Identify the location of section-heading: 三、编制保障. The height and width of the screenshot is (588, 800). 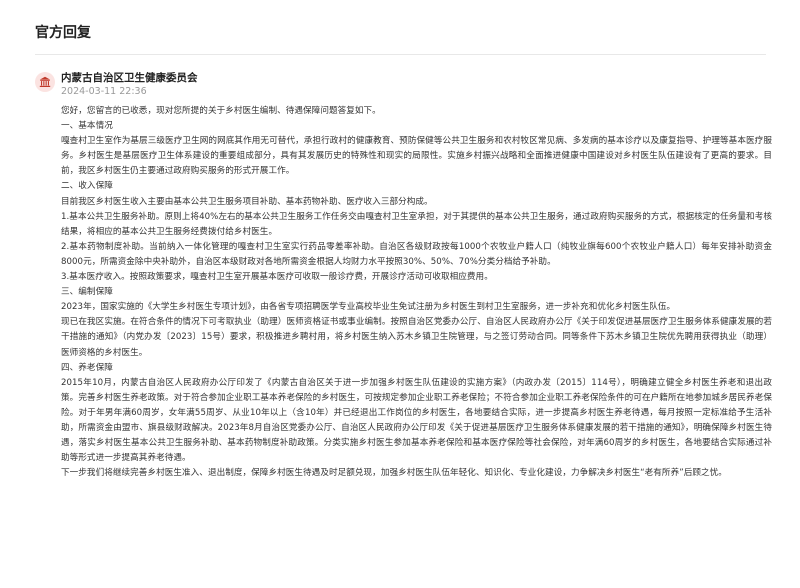
(87, 292).